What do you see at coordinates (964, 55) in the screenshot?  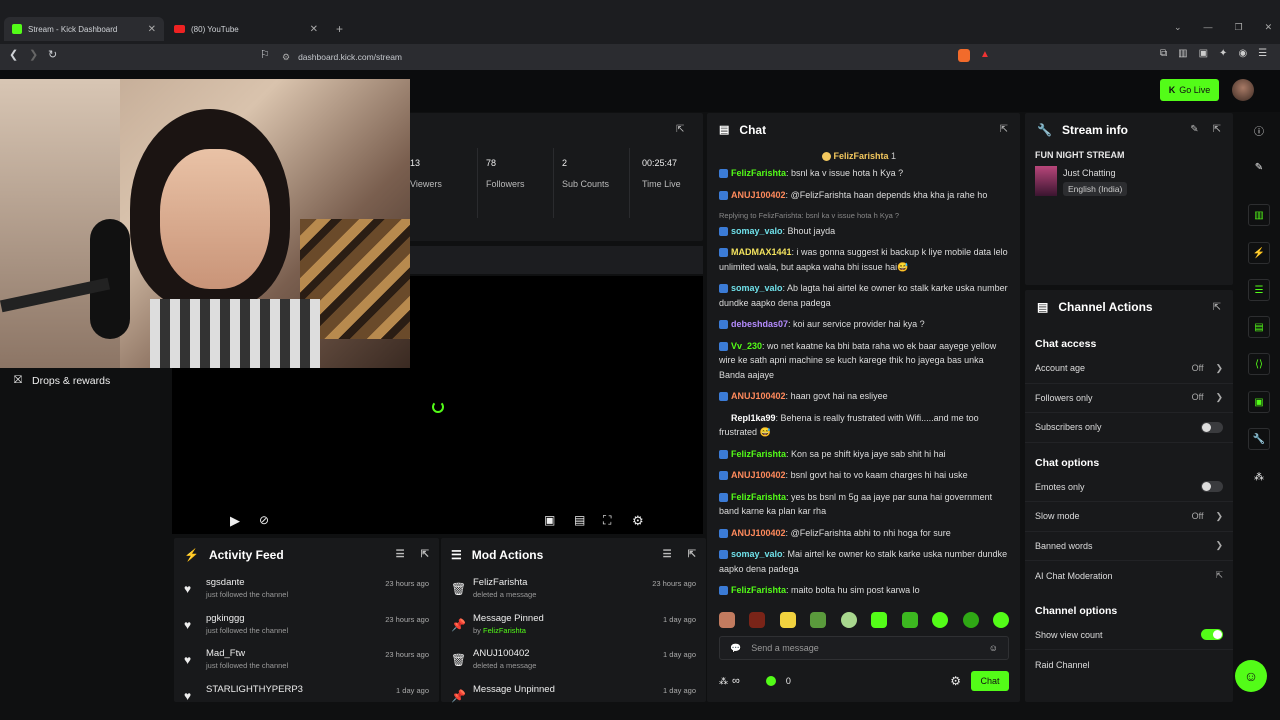 I see `brave-shield-icon` at bounding box center [964, 55].